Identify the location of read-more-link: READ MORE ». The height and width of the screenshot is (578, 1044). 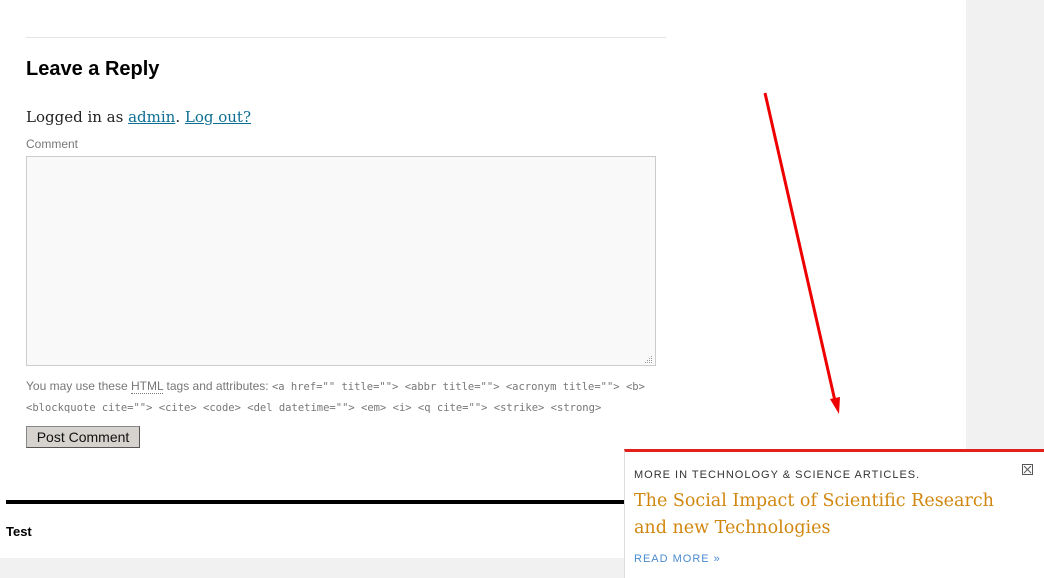
(677, 559).